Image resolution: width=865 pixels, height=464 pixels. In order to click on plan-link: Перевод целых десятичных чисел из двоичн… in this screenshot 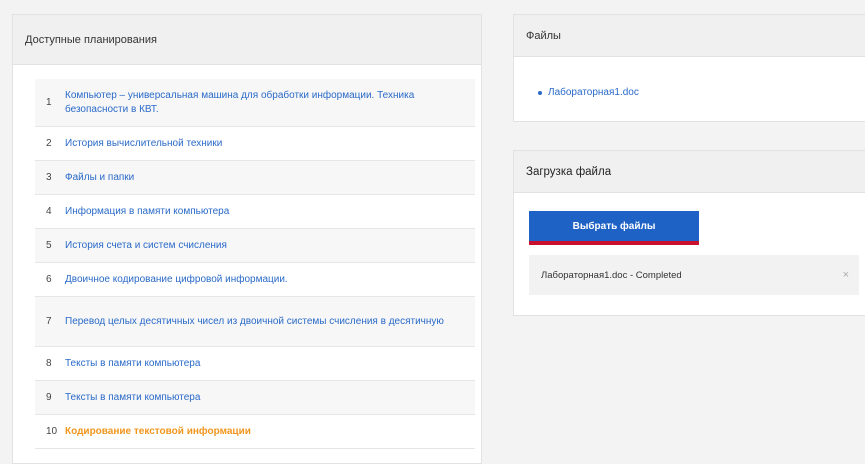, I will do `click(270, 322)`.